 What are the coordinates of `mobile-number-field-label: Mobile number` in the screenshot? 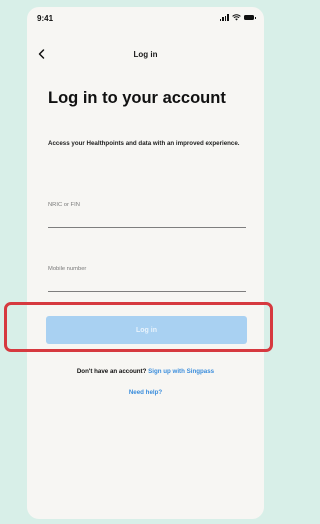 It's located at (67, 269).